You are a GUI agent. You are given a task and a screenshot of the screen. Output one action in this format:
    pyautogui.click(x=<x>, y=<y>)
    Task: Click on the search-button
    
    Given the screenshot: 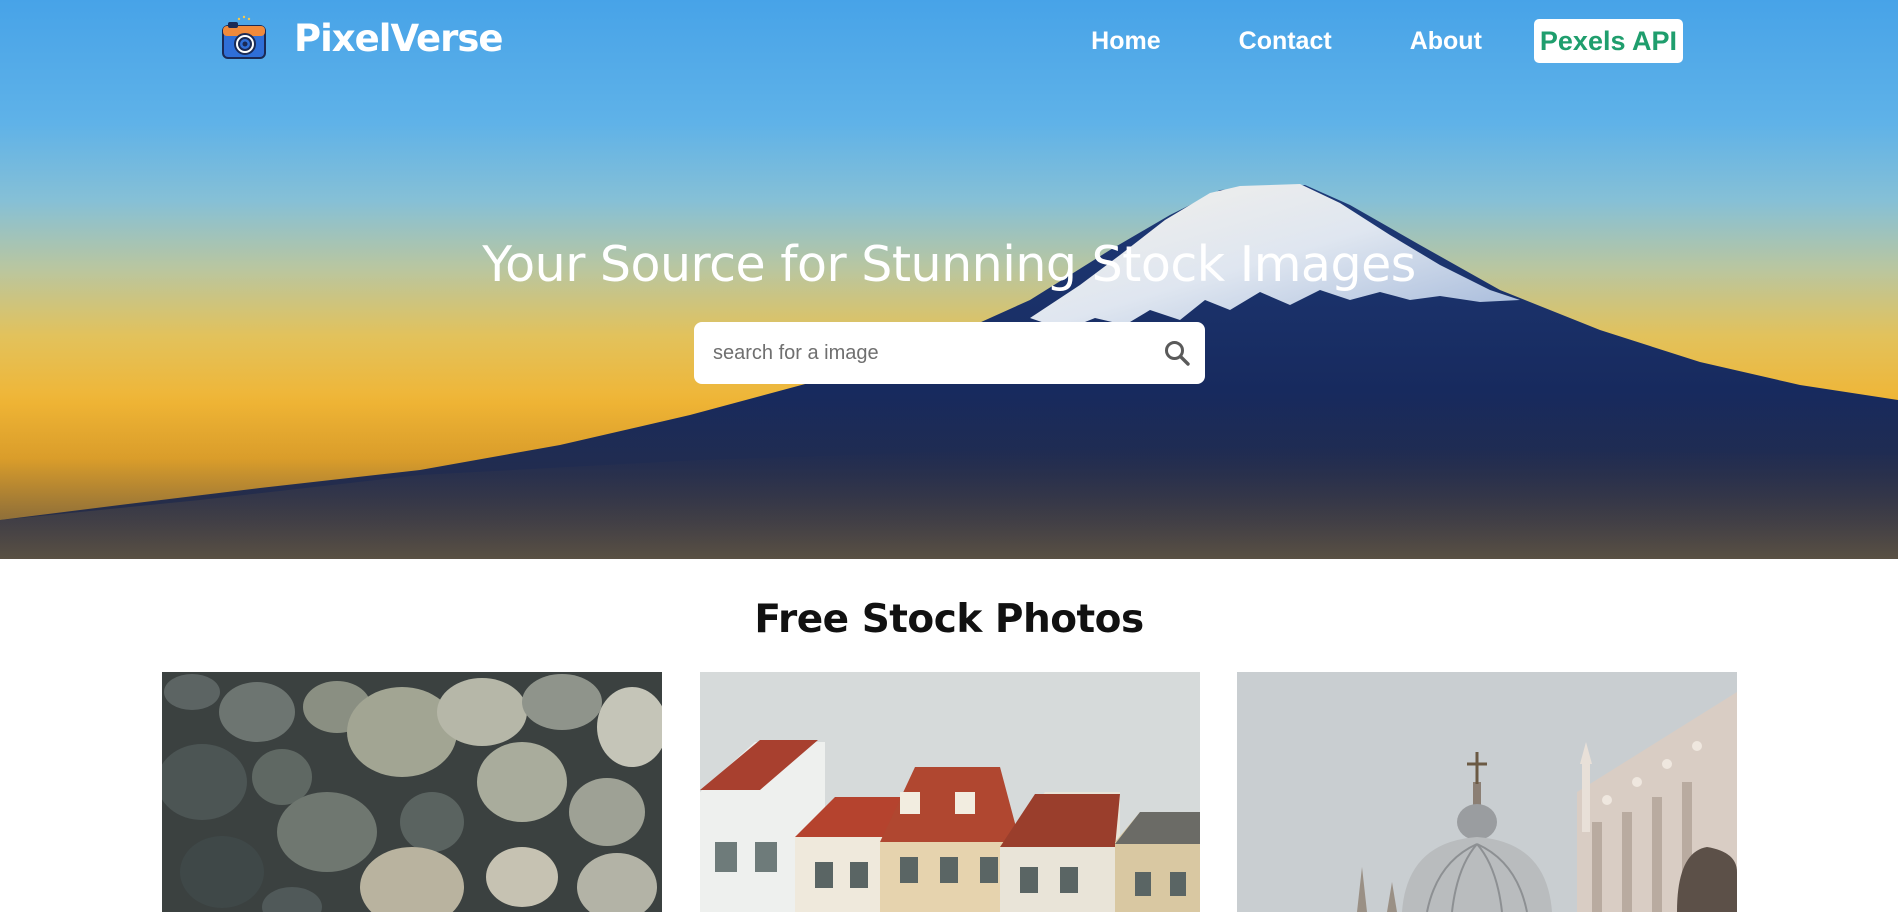 What is the action you would take?
    pyautogui.click(x=1177, y=353)
    